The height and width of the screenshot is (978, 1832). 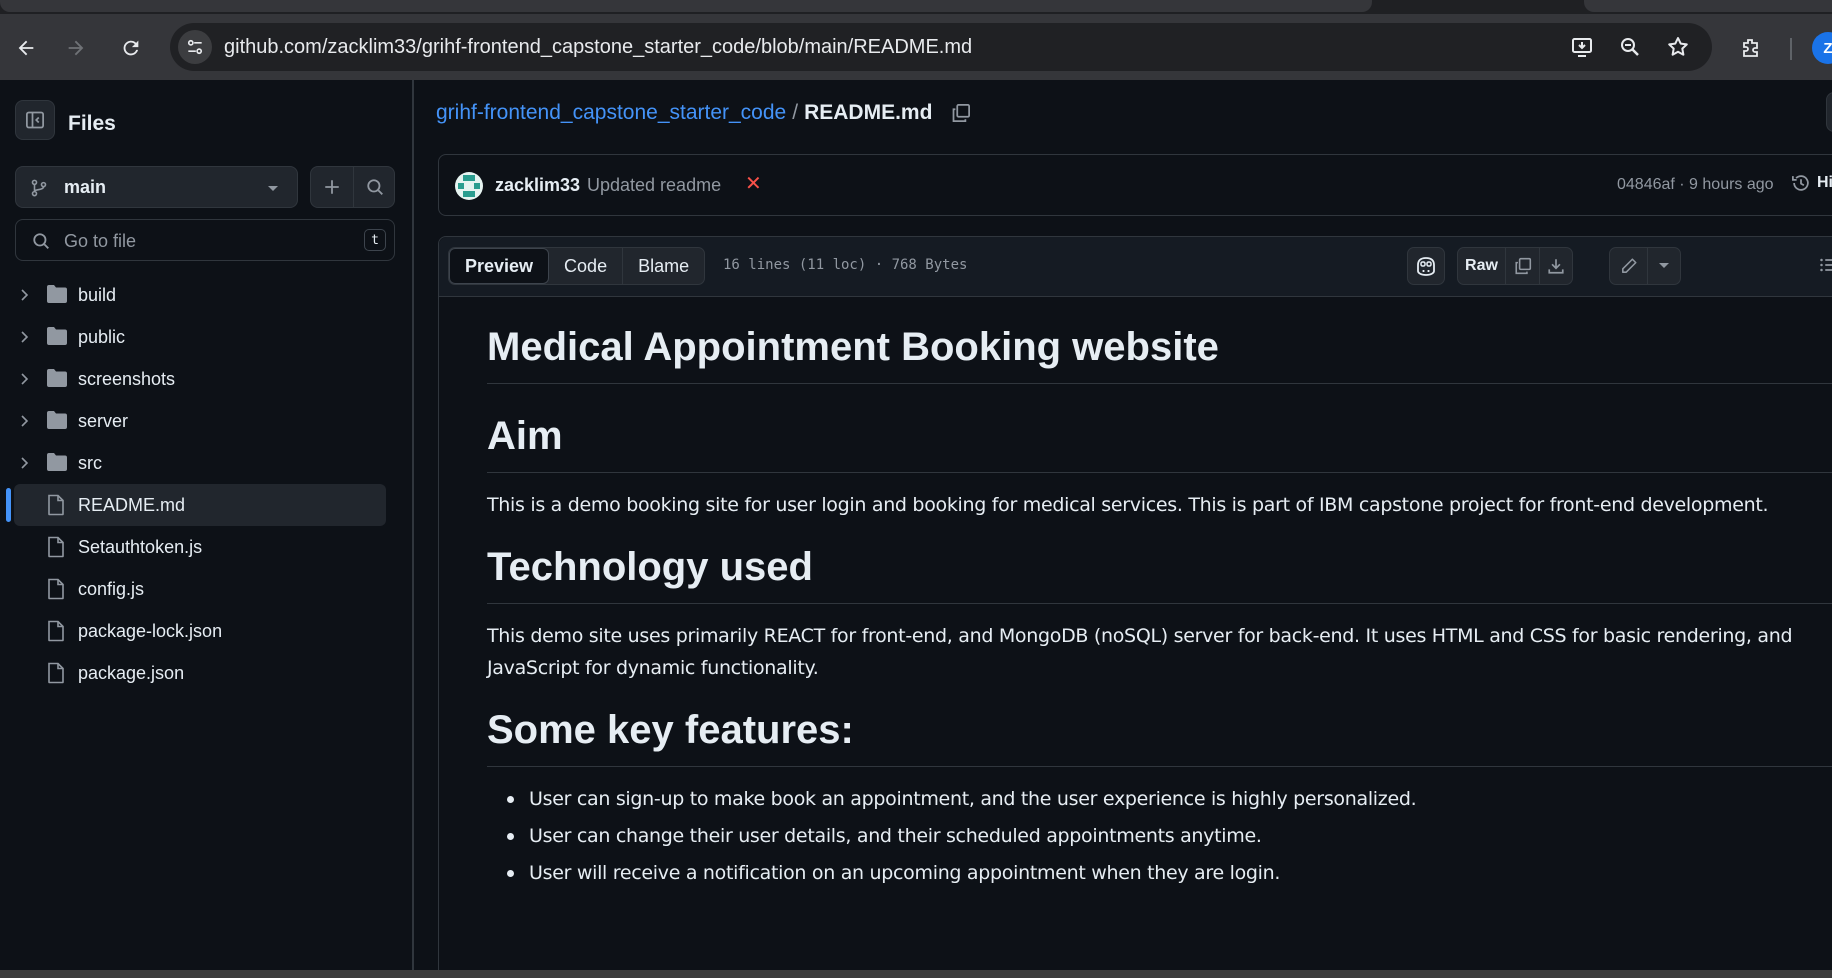 What do you see at coordinates (1822, 48) in the screenshot?
I see `profile-avatar: Z` at bounding box center [1822, 48].